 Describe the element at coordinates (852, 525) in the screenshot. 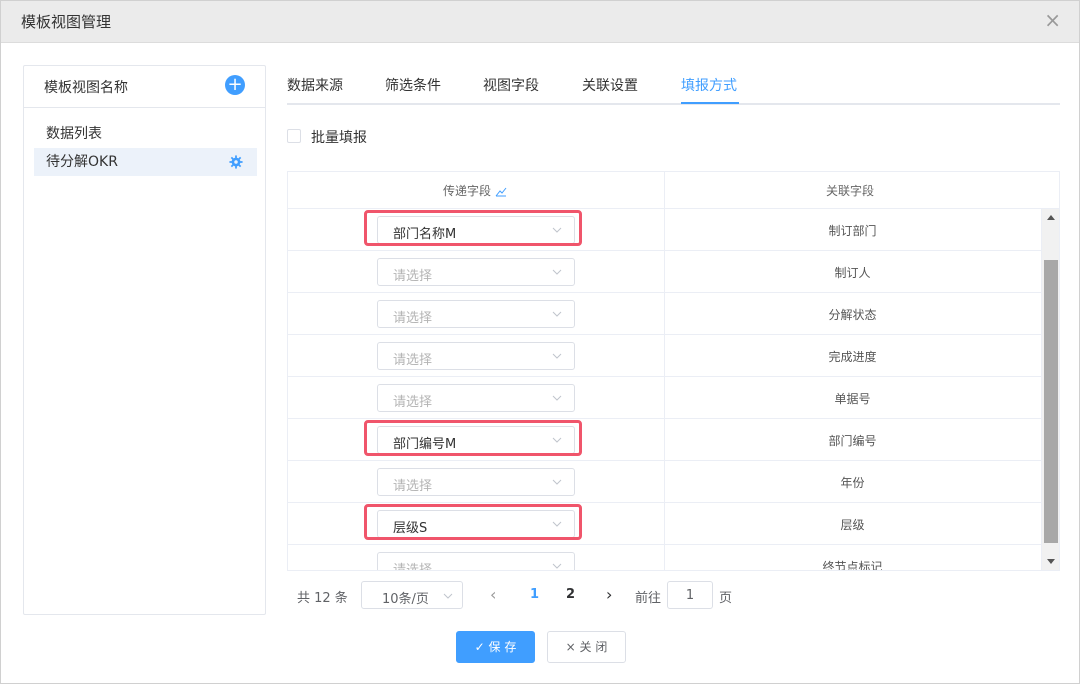

I see `related-field-value: 层级` at that location.